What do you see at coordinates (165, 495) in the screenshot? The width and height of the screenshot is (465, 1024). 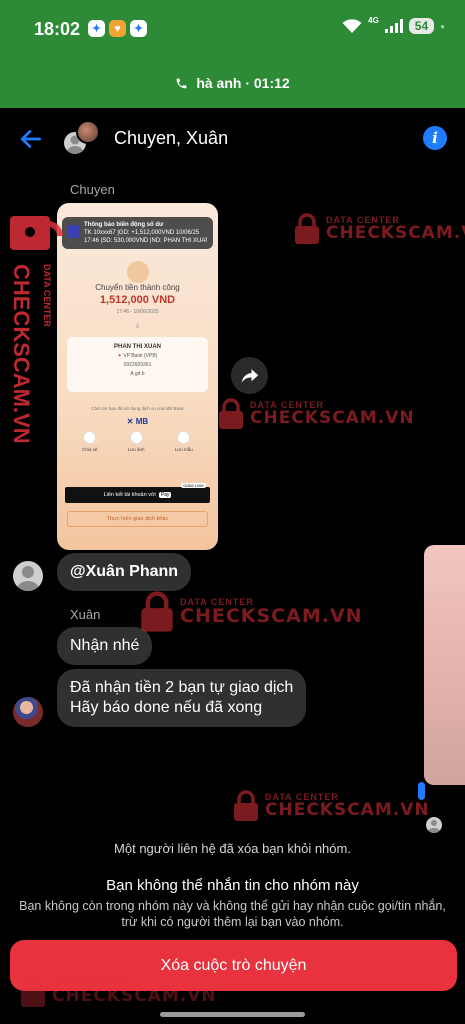 I see `apple-pay-badge: Pay` at bounding box center [165, 495].